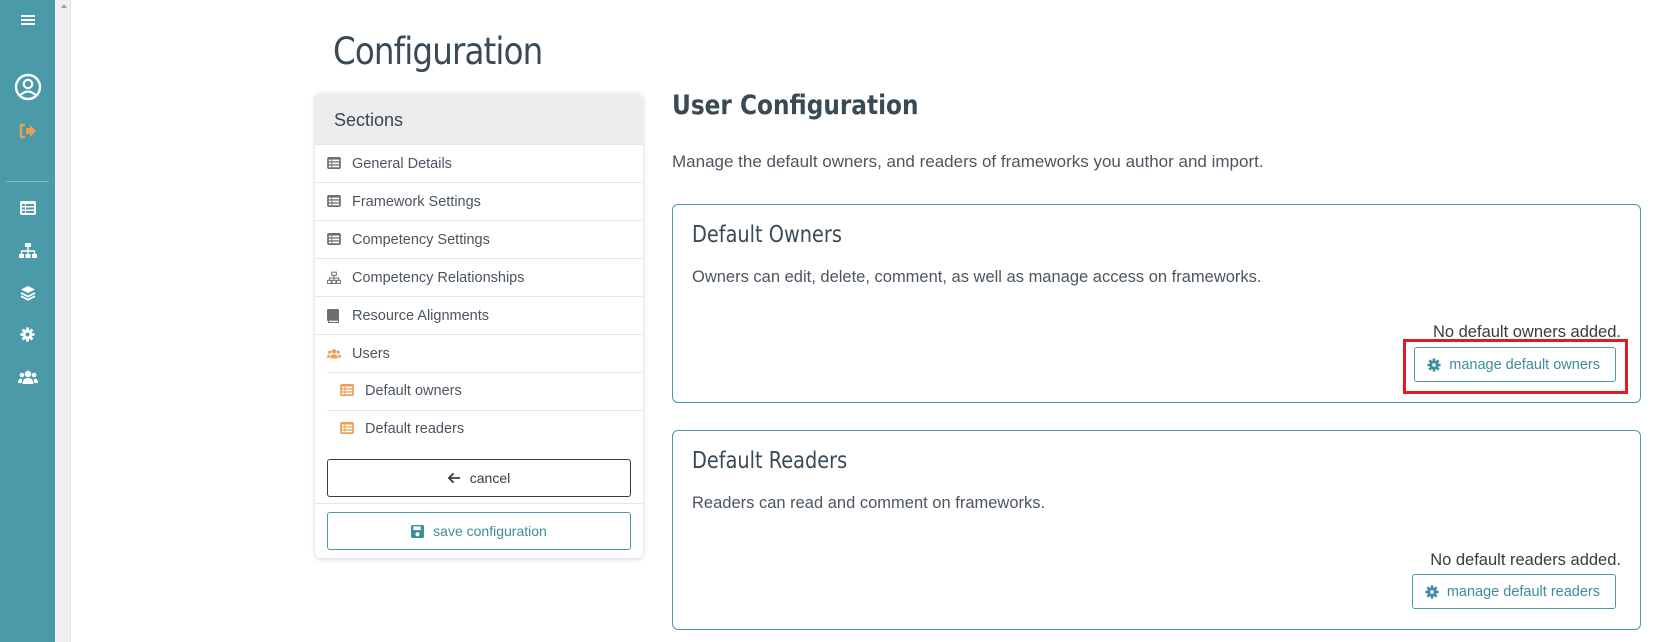 This screenshot has width=1657, height=642. What do you see at coordinates (416, 201) in the screenshot?
I see `section-item-label: Framework Settings` at bounding box center [416, 201].